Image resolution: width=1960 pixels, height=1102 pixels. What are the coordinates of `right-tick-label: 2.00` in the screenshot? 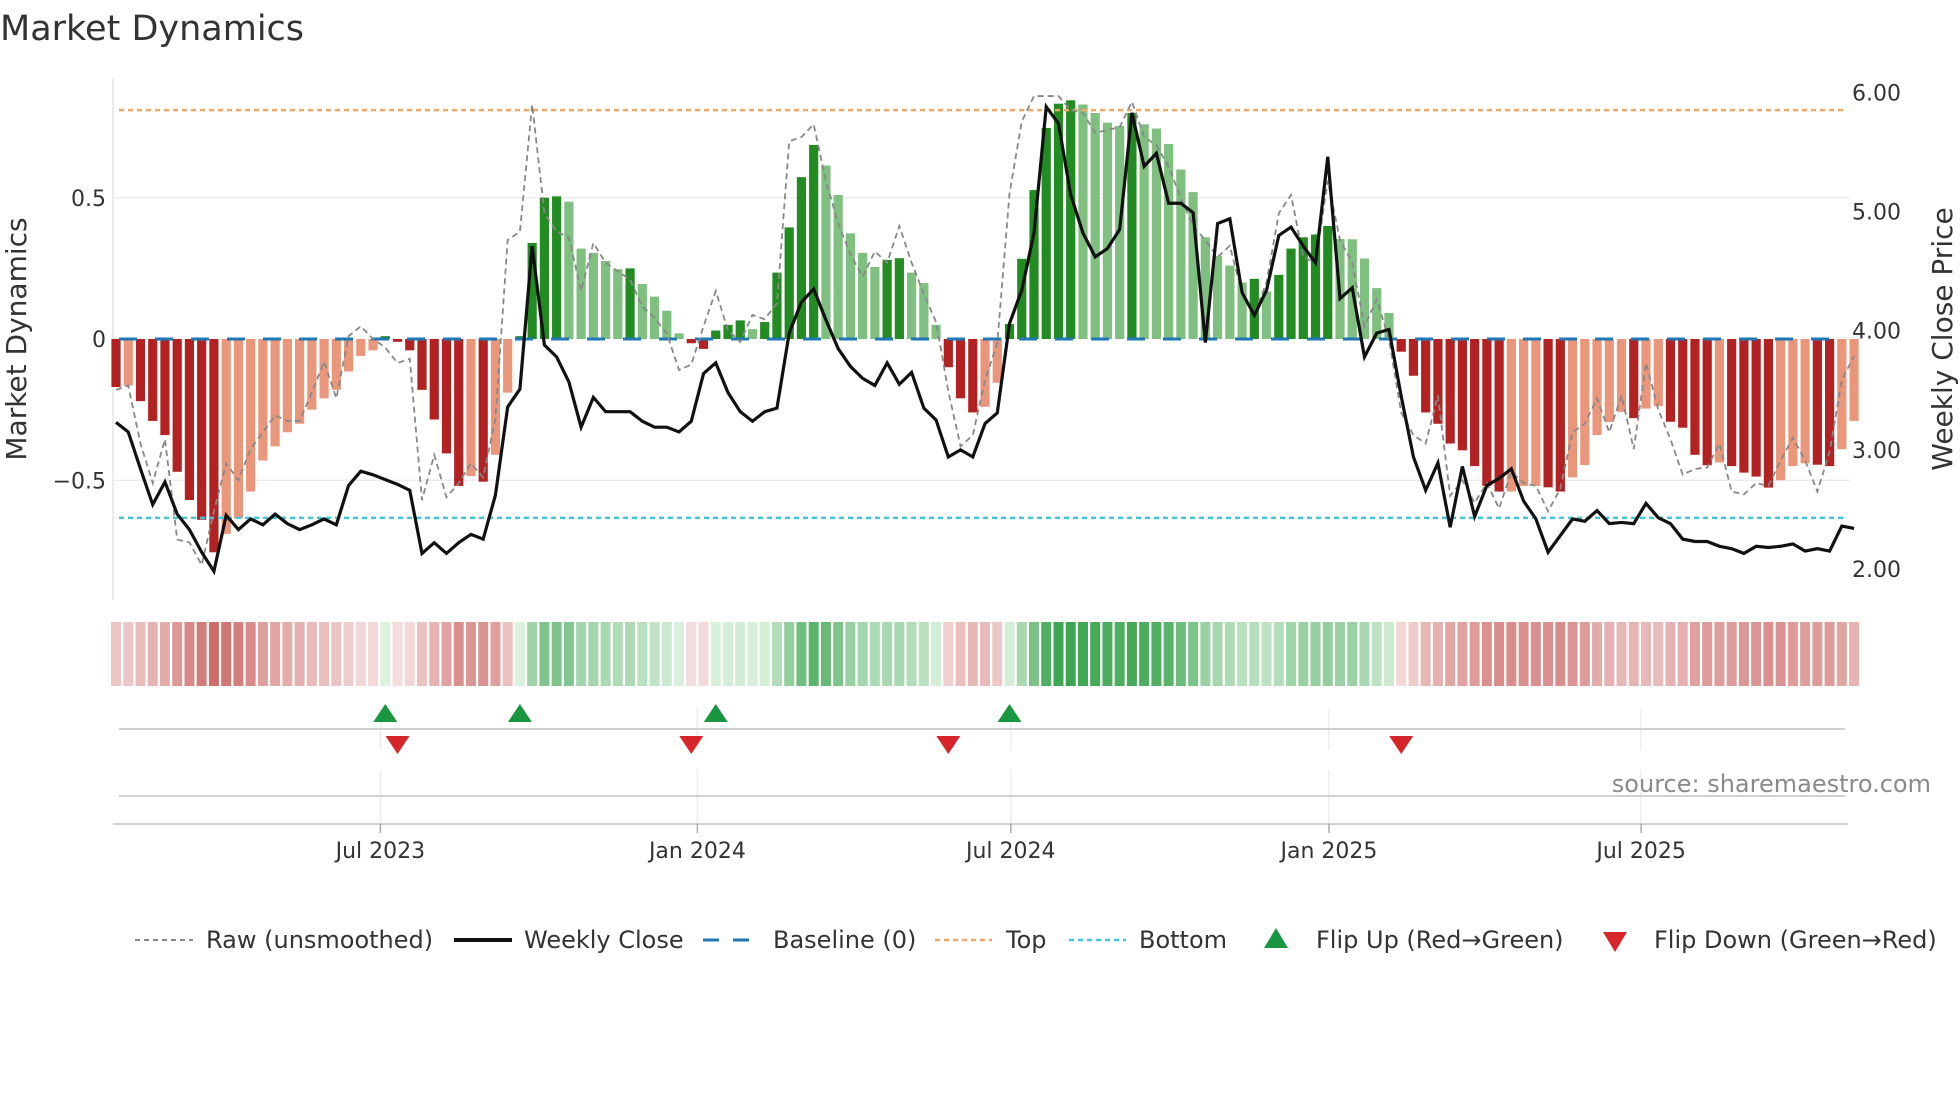 It's located at (1876, 570).